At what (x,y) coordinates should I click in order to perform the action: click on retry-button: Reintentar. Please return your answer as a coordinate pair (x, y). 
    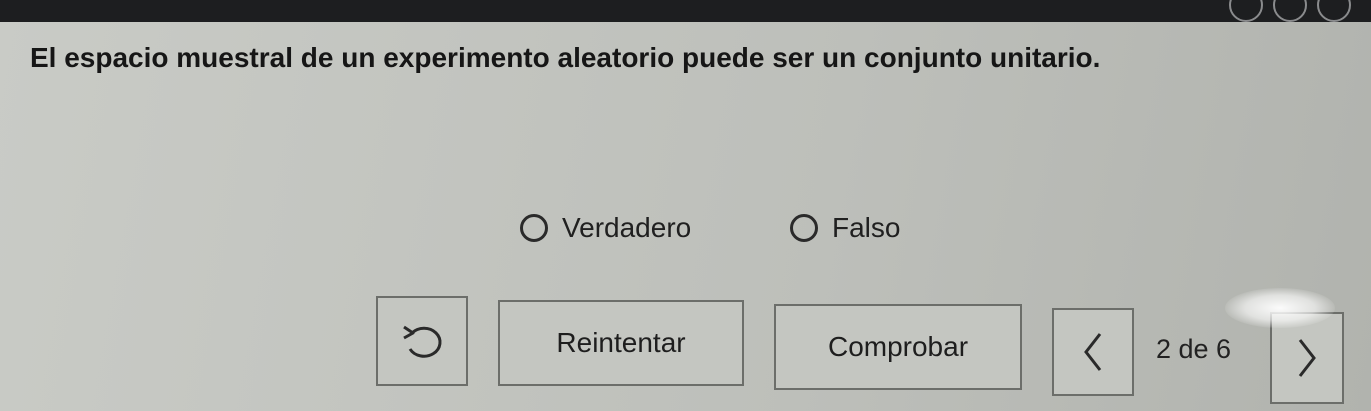
    Looking at the image, I should click on (621, 343).